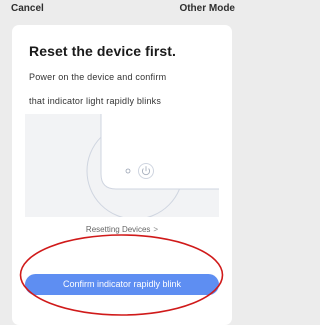 This screenshot has height=325, width=320. Describe the element at coordinates (156, 229) in the screenshot. I see `chevron-right-icon: >` at that location.